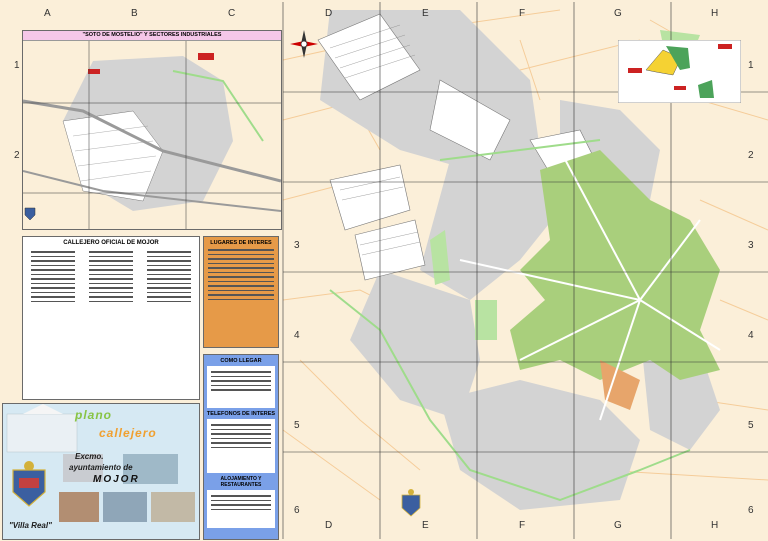 The image size is (768, 541). What do you see at coordinates (304, 44) in the screenshot?
I see `compass-rose-icon` at bounding box center [304, 44].